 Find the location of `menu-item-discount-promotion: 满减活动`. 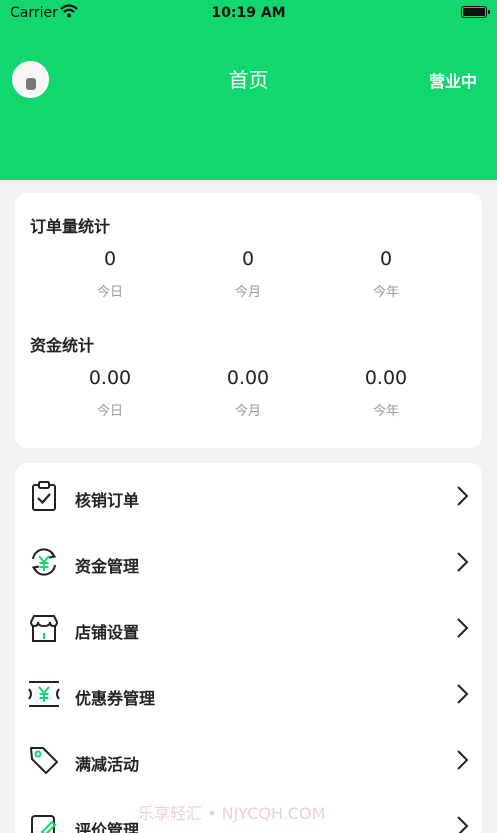

menu-item-discount-promotion: 满减活动 is located at coordinates (248, 759).